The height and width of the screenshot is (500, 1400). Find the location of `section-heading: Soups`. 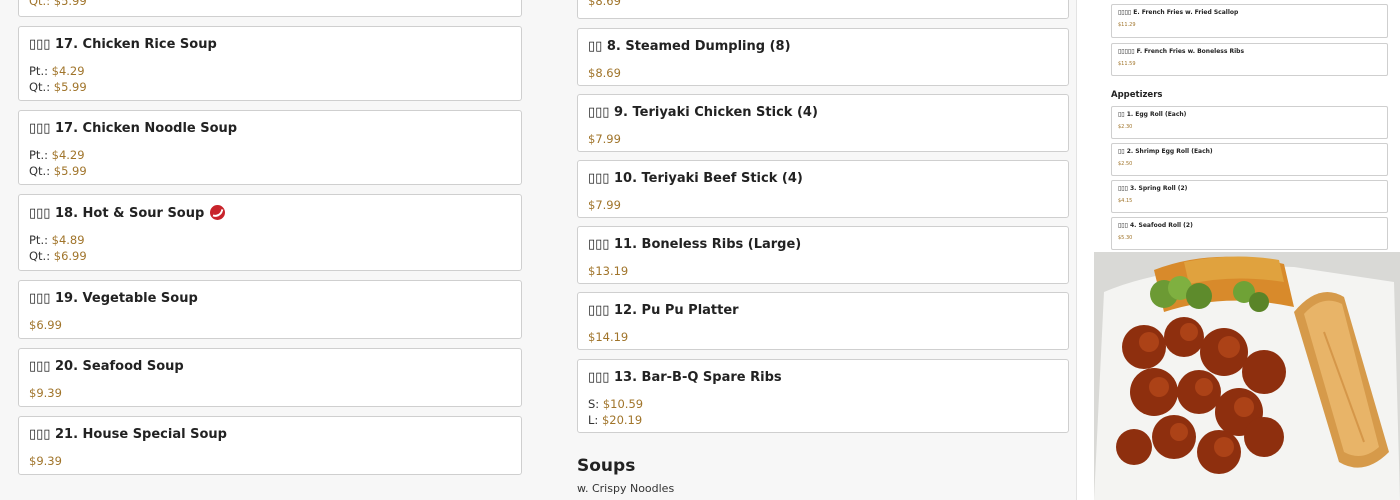

section-heading: Soups is located at coordinates (606, 466).